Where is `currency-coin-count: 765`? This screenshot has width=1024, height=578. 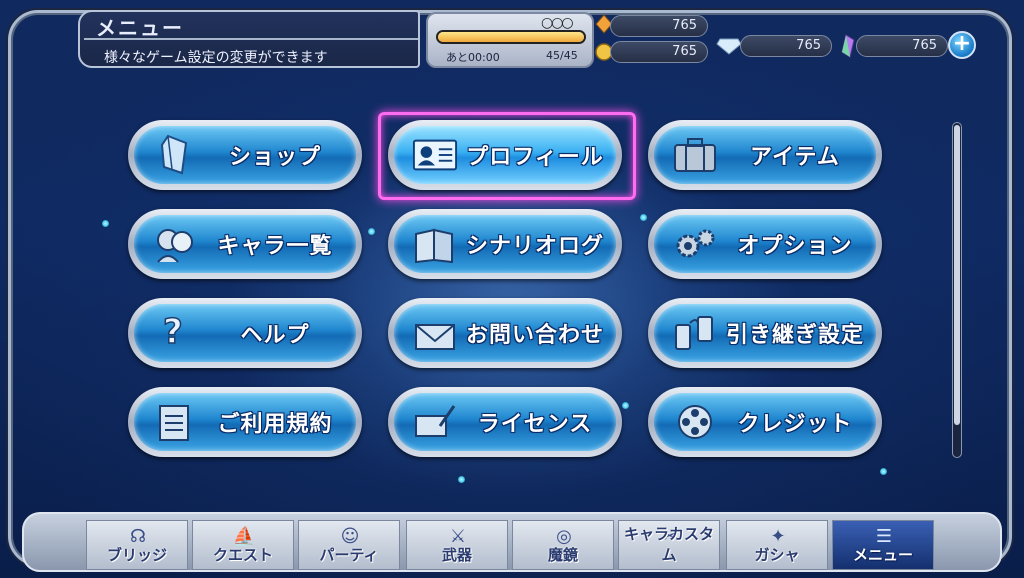 currency-coin-count: 765 is located at coordinates (659, 52).